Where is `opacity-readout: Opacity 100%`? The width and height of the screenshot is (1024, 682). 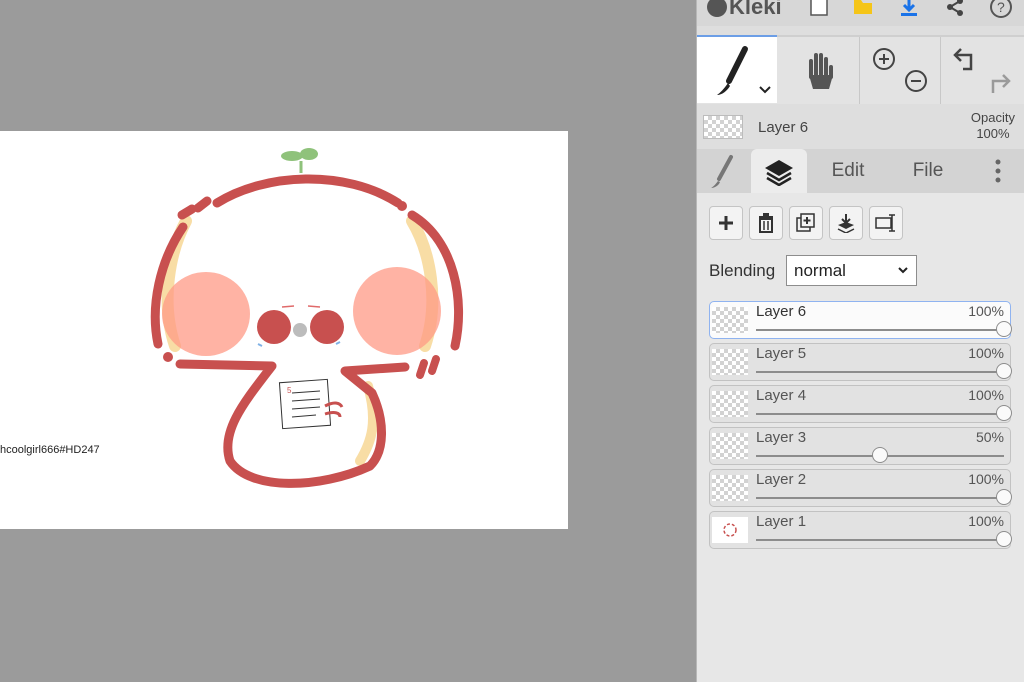
opacity-readout: Opacity 100% is located at coordinates (993, 126).